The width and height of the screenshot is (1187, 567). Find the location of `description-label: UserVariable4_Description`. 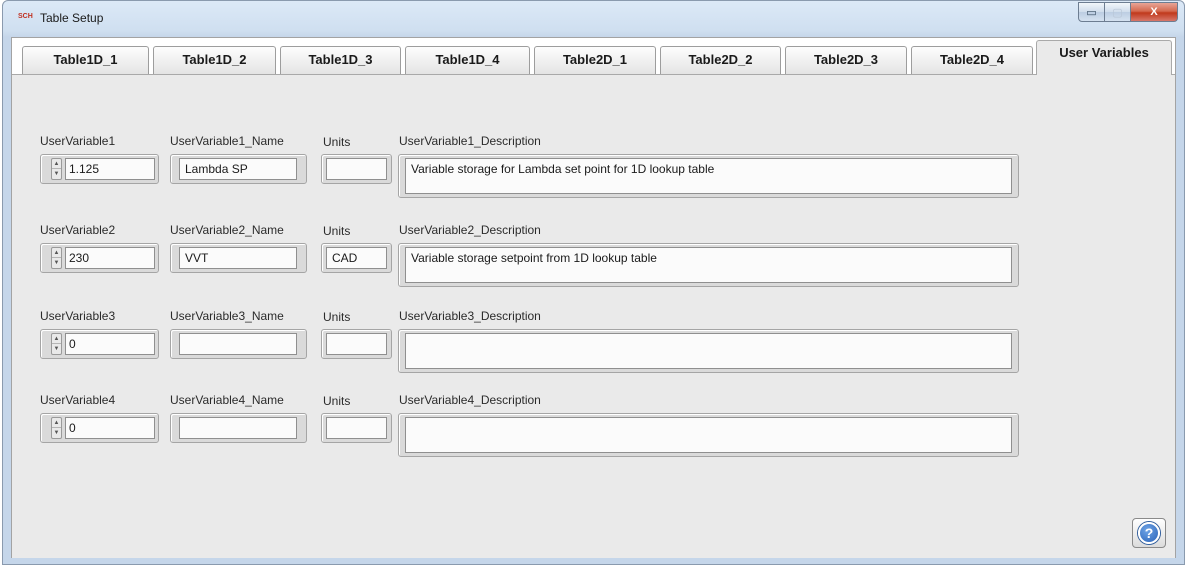

description-label: UserVariable4_Description is located at coordinates (470, 400).